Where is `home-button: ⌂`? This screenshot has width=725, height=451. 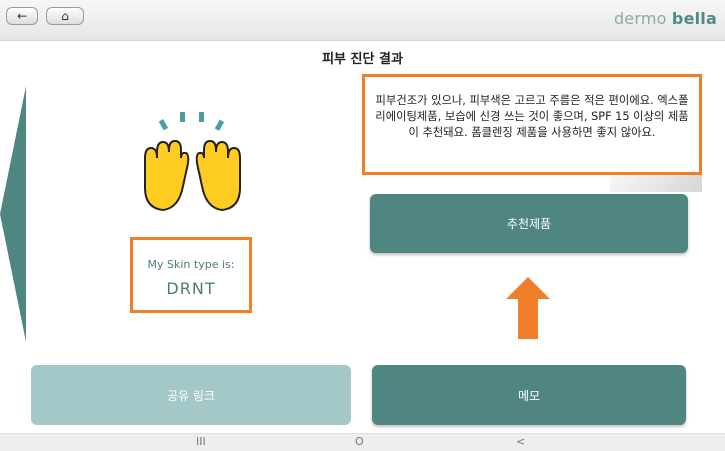 home-button: ⌂ is located at coordinates (65, 16).